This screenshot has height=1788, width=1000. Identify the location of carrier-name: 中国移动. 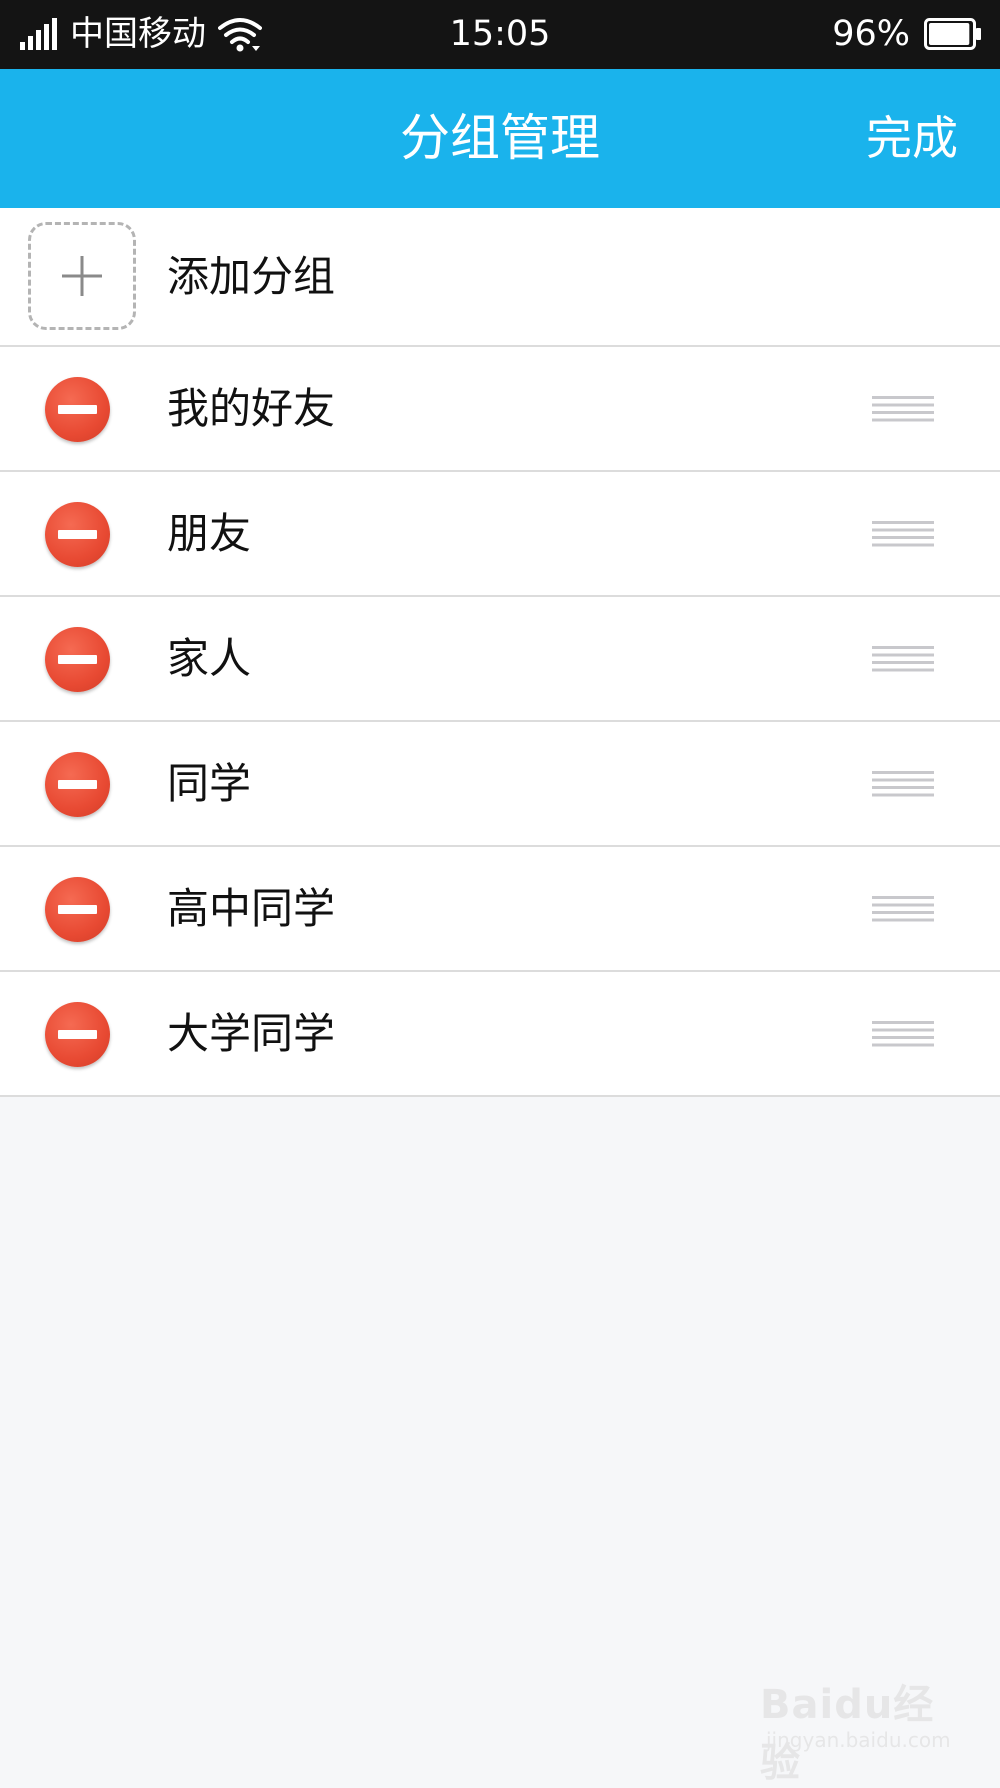
(138, 34).